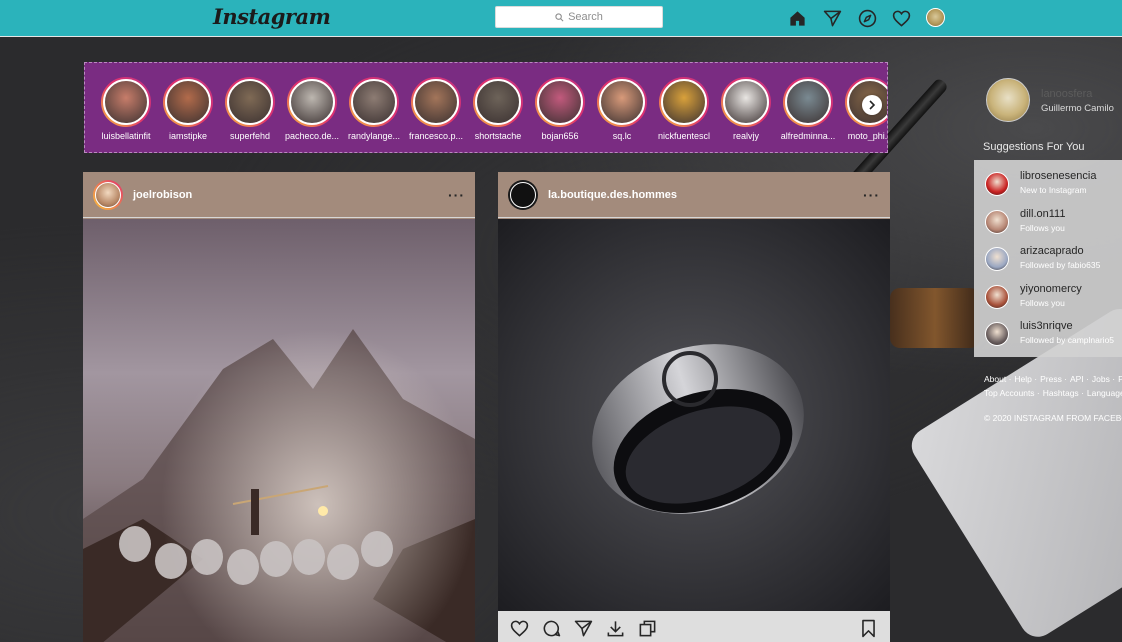 The width and height of the screenshot is (1122, 642). Describe the element at coordinates (188, 109) in the screenshot. I see `story-item: iamstipke` at that location.